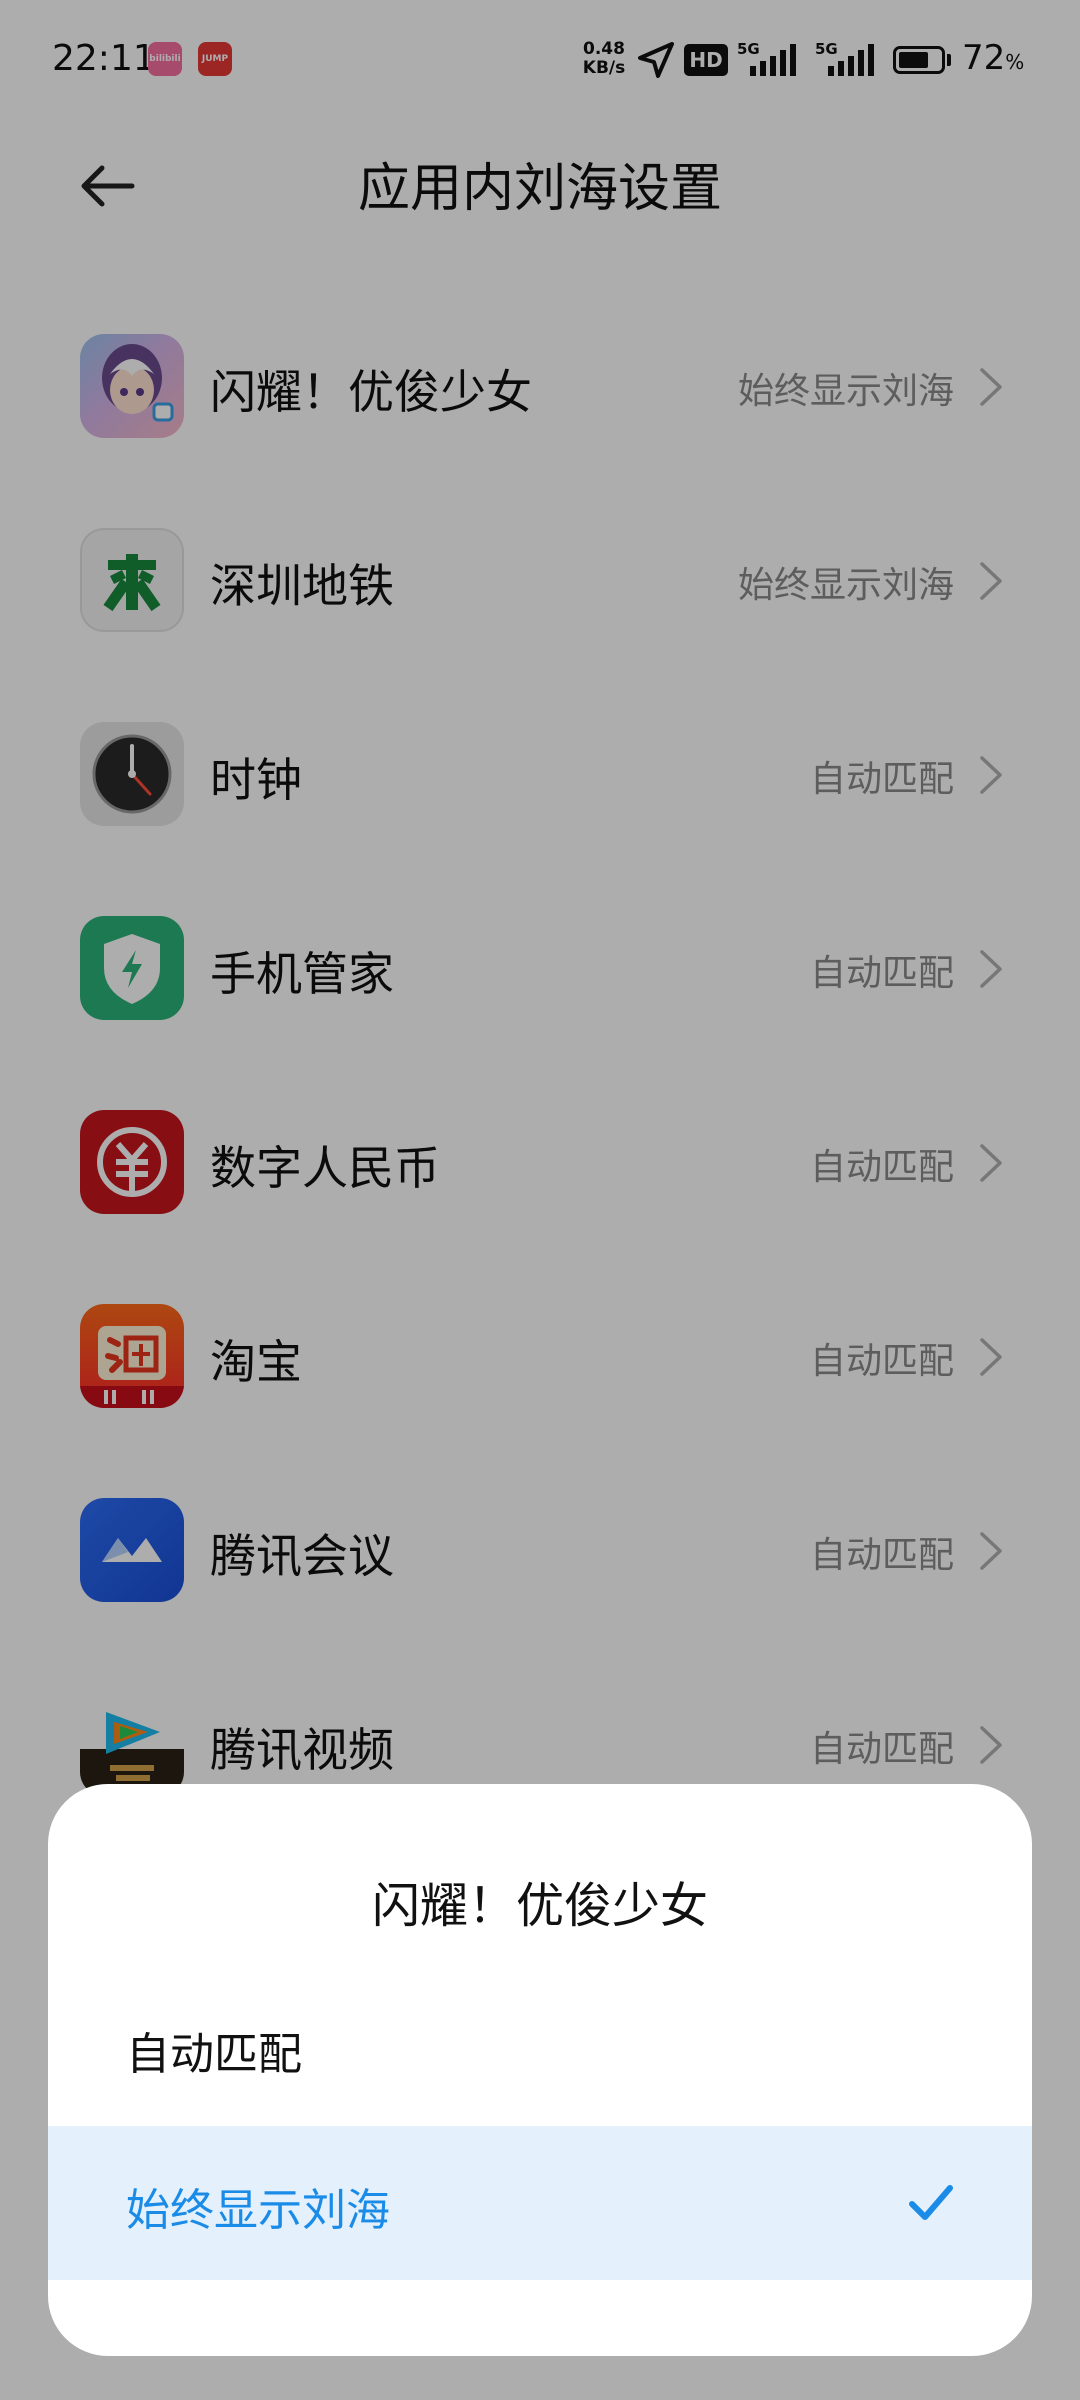 The height and width of the screenshot is (2400, 1080). What do you see at coordinates (539, 1906) in the screenshot?
I see `dialog-title: 闪耀！优俊少女` at bounding box center [539, 1906].